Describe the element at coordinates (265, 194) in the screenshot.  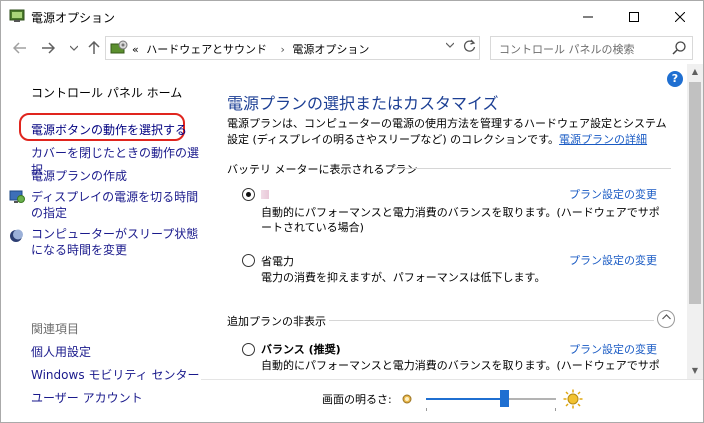
I see `obscured-plan-name` at that location.